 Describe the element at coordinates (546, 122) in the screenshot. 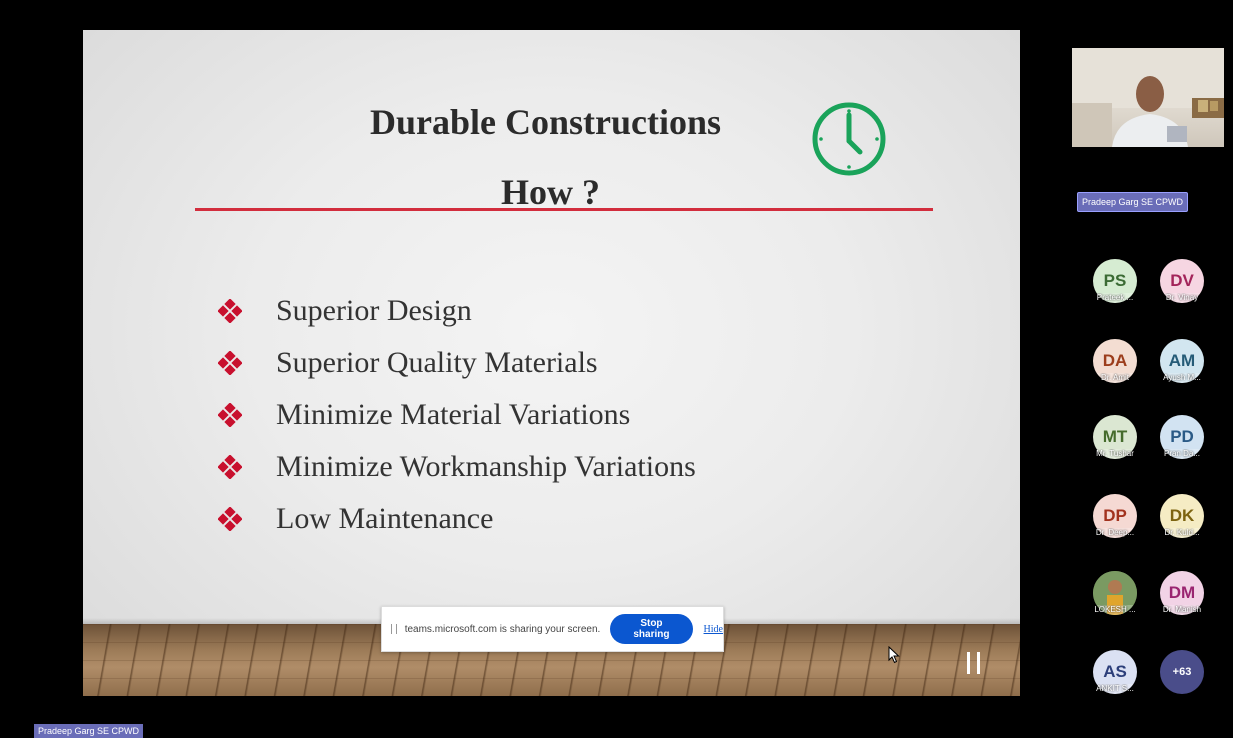

I see `slide-title: Durable Constructions` at that location.